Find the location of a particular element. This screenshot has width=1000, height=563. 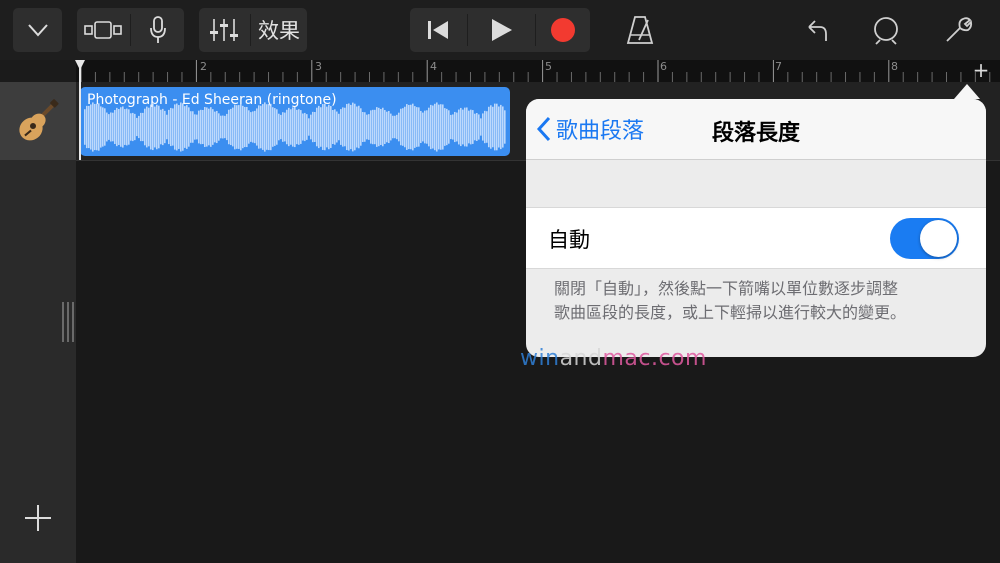

plus-icon is located at coordinates (38, 518).